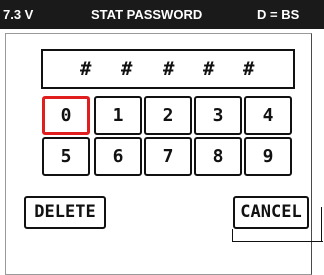  I want to click on key-8: 8, so click(218, 156).